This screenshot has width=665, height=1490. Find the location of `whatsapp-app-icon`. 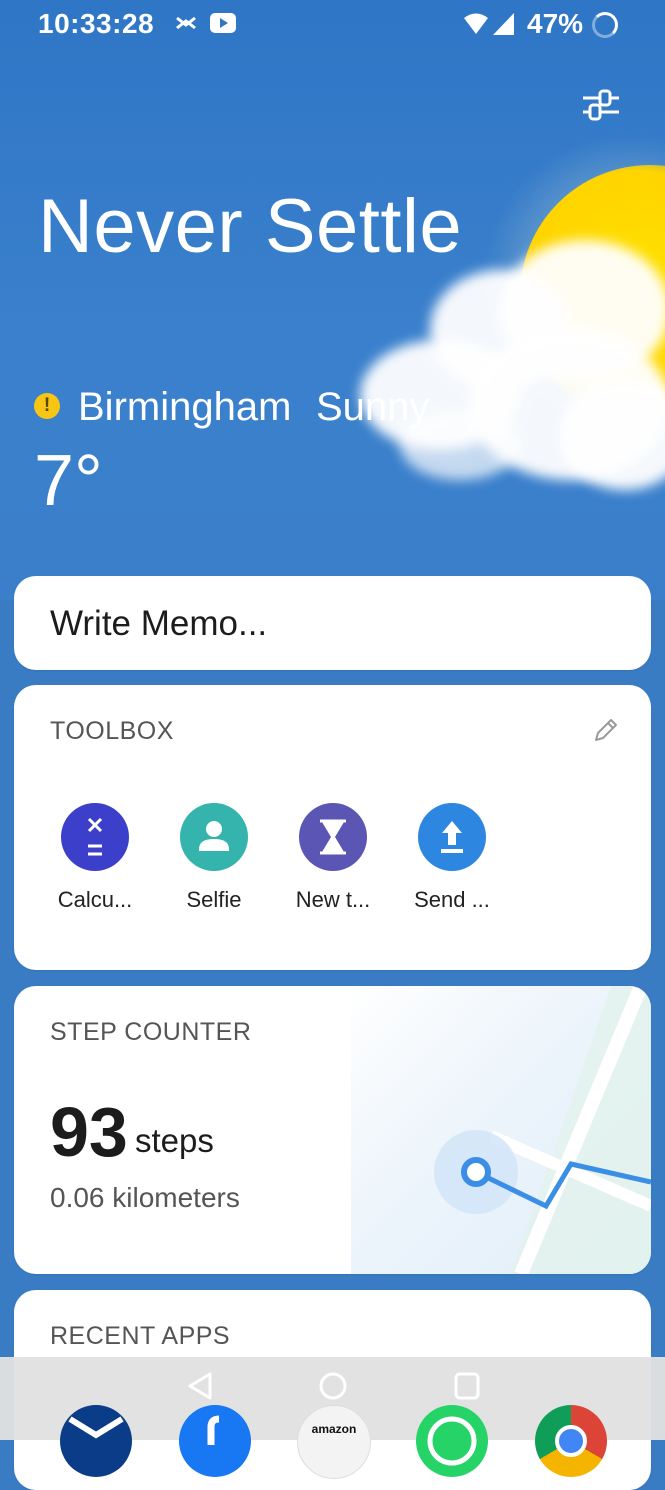

whatsapp-app-icon is located at coordinates (452, 1441).